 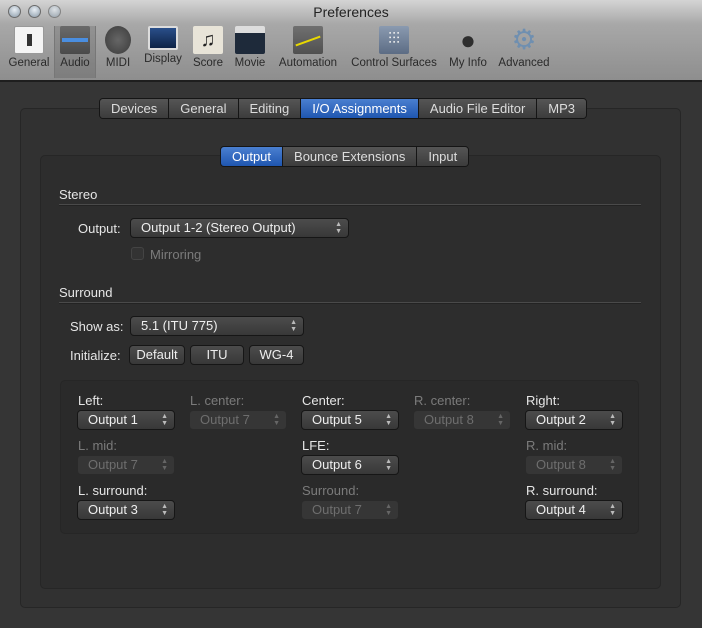 I want to click on automation-curve-icon, so click(x=308, y=40).